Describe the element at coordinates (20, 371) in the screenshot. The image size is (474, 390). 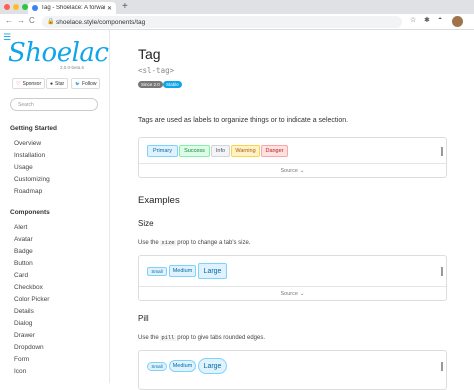
I see `sidebar-item-icon: Icon` at that location.